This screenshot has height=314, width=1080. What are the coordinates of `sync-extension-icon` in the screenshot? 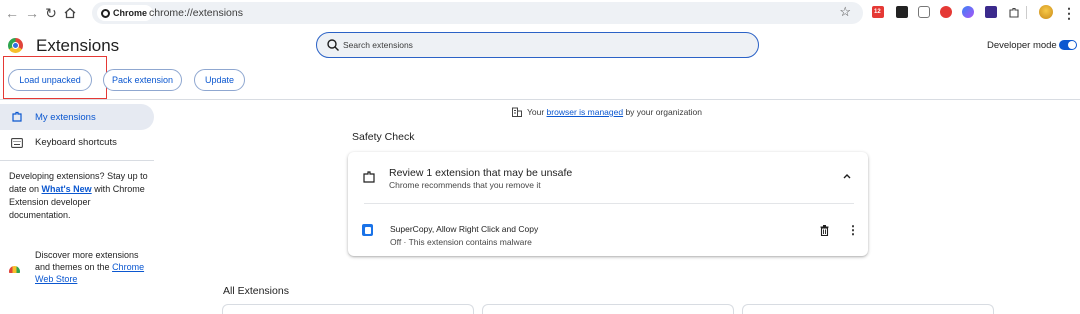 It's located at (968, 12).